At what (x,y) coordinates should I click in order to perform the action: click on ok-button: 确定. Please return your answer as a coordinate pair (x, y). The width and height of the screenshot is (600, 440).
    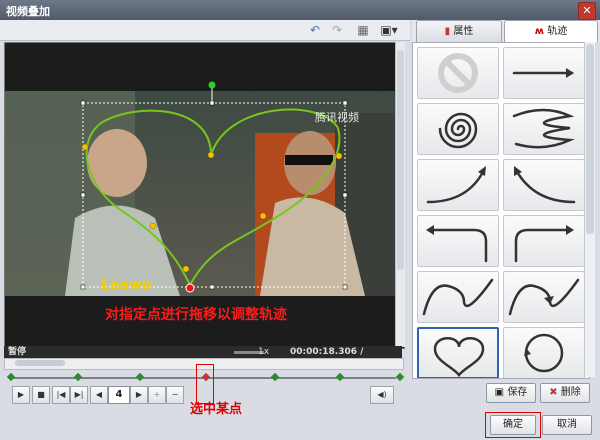
    Looking at the image, I should click on (513, 425).